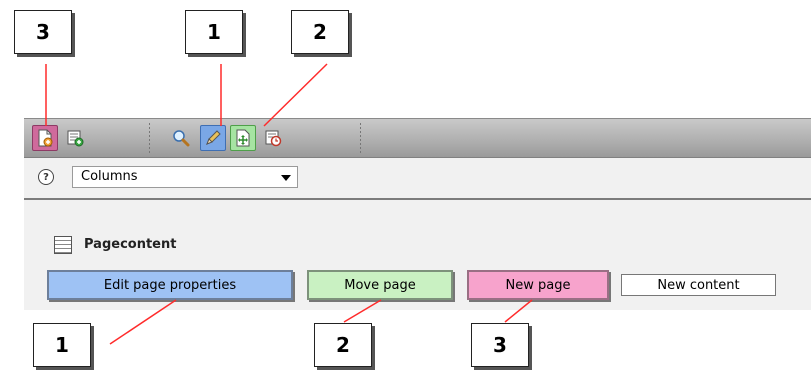 This screenshot has height=373, width=811. Describe the element at coordinates (170, 285) in the screenshot. I see `edit-page-properties-button: Edit page properties` at that location.